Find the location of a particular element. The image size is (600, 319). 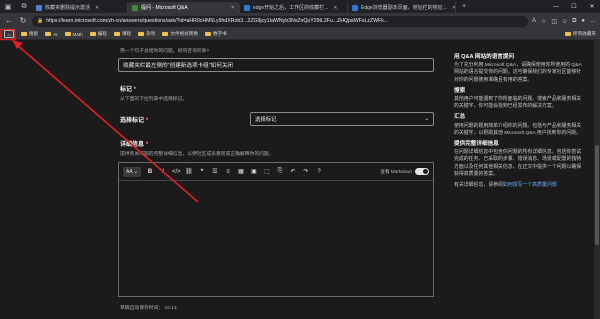

favorites-icon: ✩ is located at coordinates (564, 21).